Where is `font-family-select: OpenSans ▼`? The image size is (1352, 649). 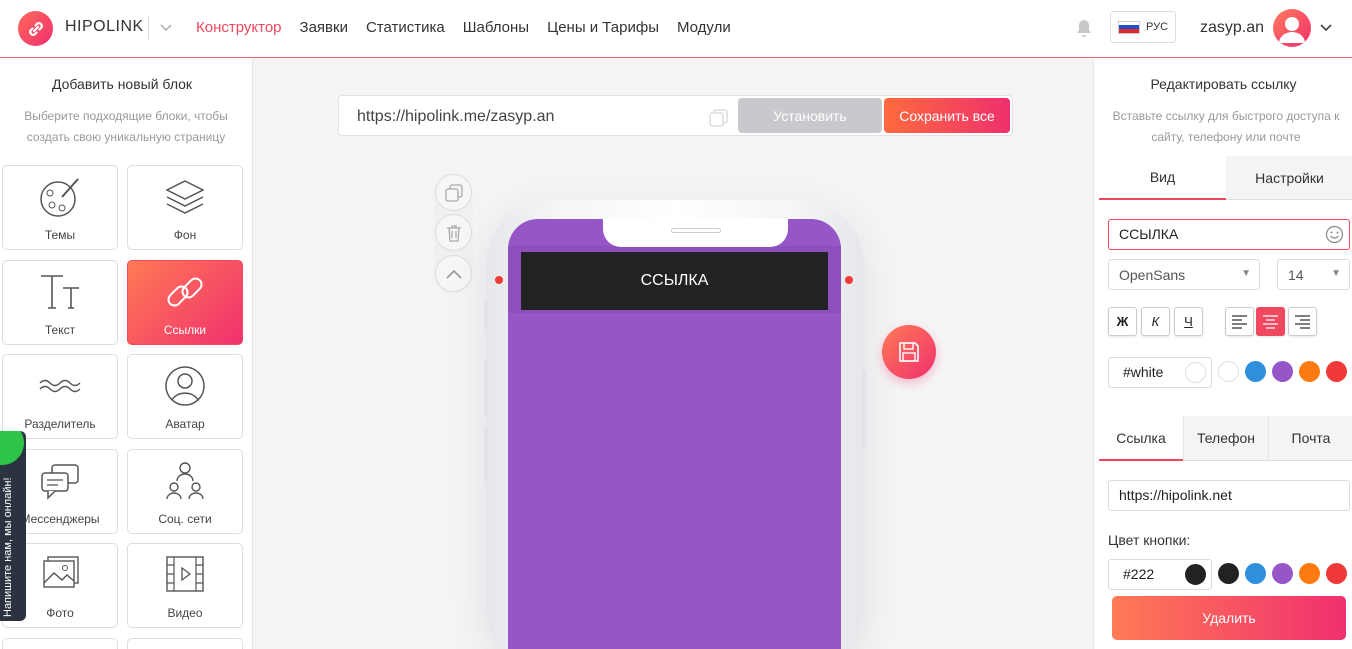 font-family-select: OpenSans ▼ is located at coordinates (1184, 274).